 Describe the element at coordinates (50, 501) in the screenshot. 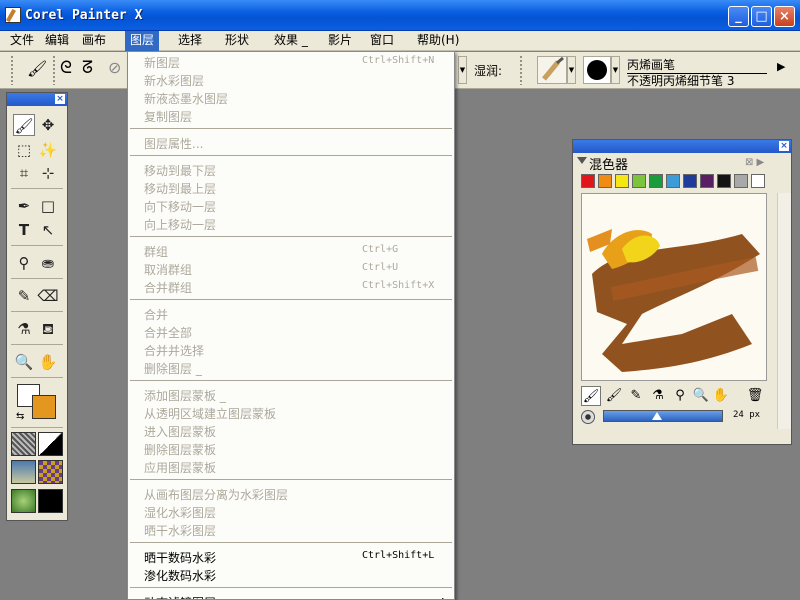

I see `look-selector-icon` at that location.